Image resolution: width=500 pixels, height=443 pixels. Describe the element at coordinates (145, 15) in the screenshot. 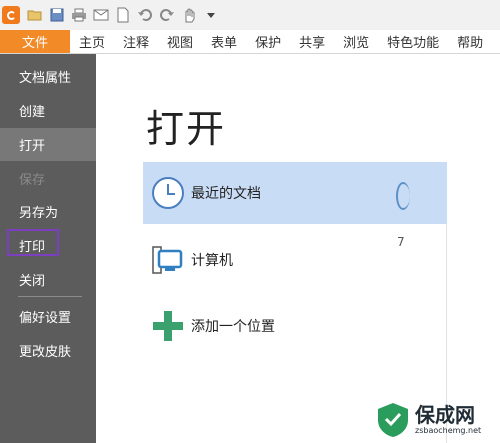

I see `undo-icon` at that location.